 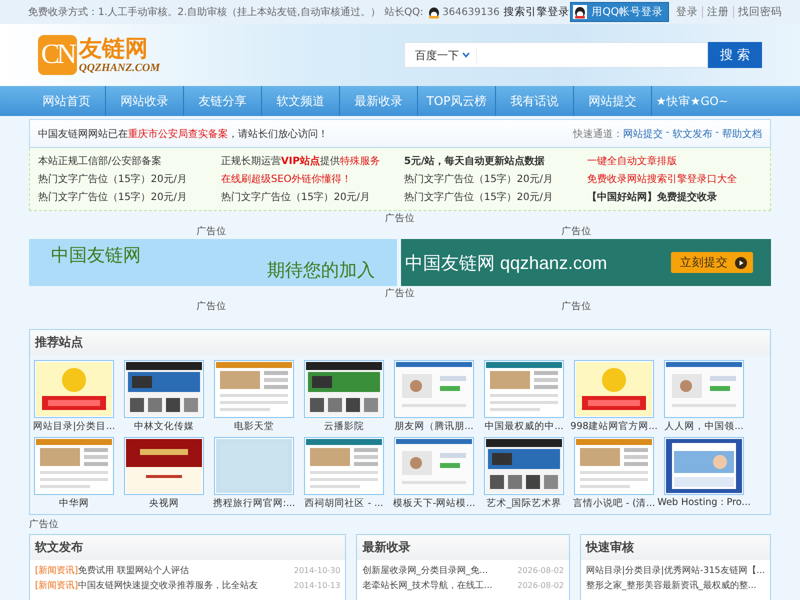 What do you see at coordinates (674, 179) in the screenshot?
I see `text-ad-link: 免费收录网站搜索引擎登录口大全` at bounding box center [674, 179].